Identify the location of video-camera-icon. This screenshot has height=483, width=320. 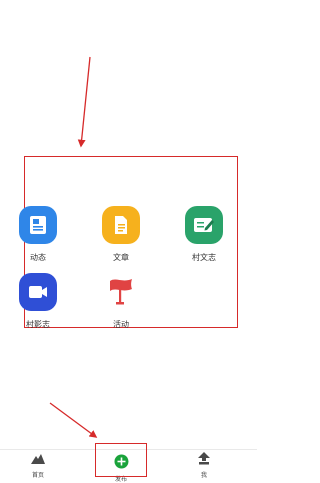
(38, 292).